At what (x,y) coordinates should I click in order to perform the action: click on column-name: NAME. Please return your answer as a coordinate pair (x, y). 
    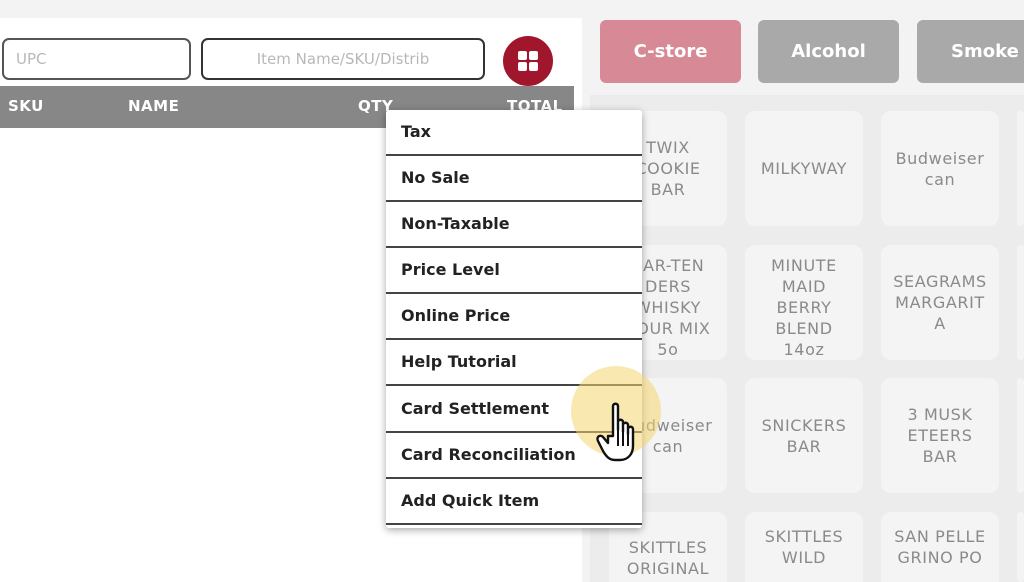
    Looking at the image, I should click on (154, 106).